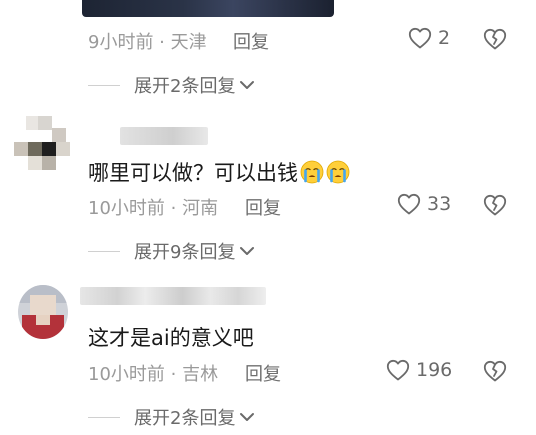 The width and height of the screenshot is (536, 435). Describe the element at coordinates (434, 370) in the screenshot. I see `like-count: 196` at that location.